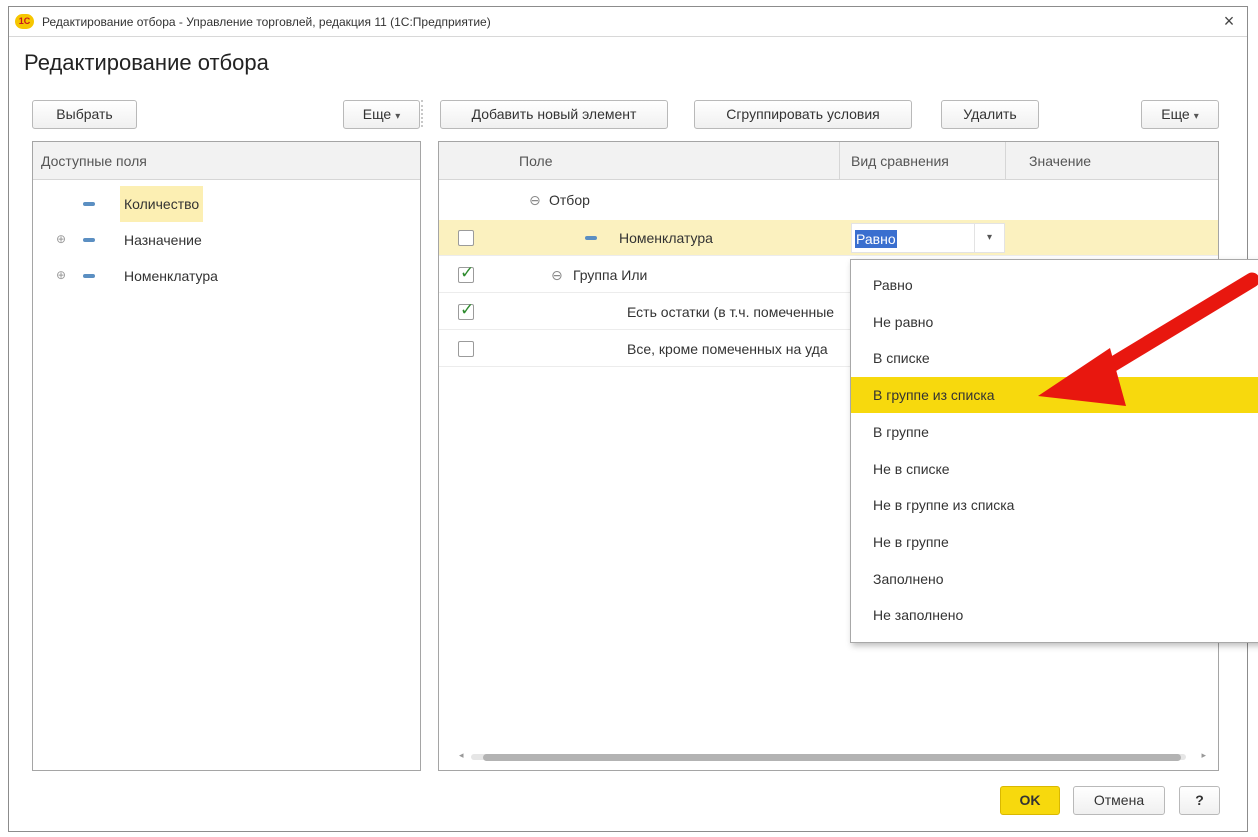 Image resolution: width=1258 pixels, height=837 pixels. I want to click on field-item-nomenclature: ⊕ Номенклатура, so click(226, 276).